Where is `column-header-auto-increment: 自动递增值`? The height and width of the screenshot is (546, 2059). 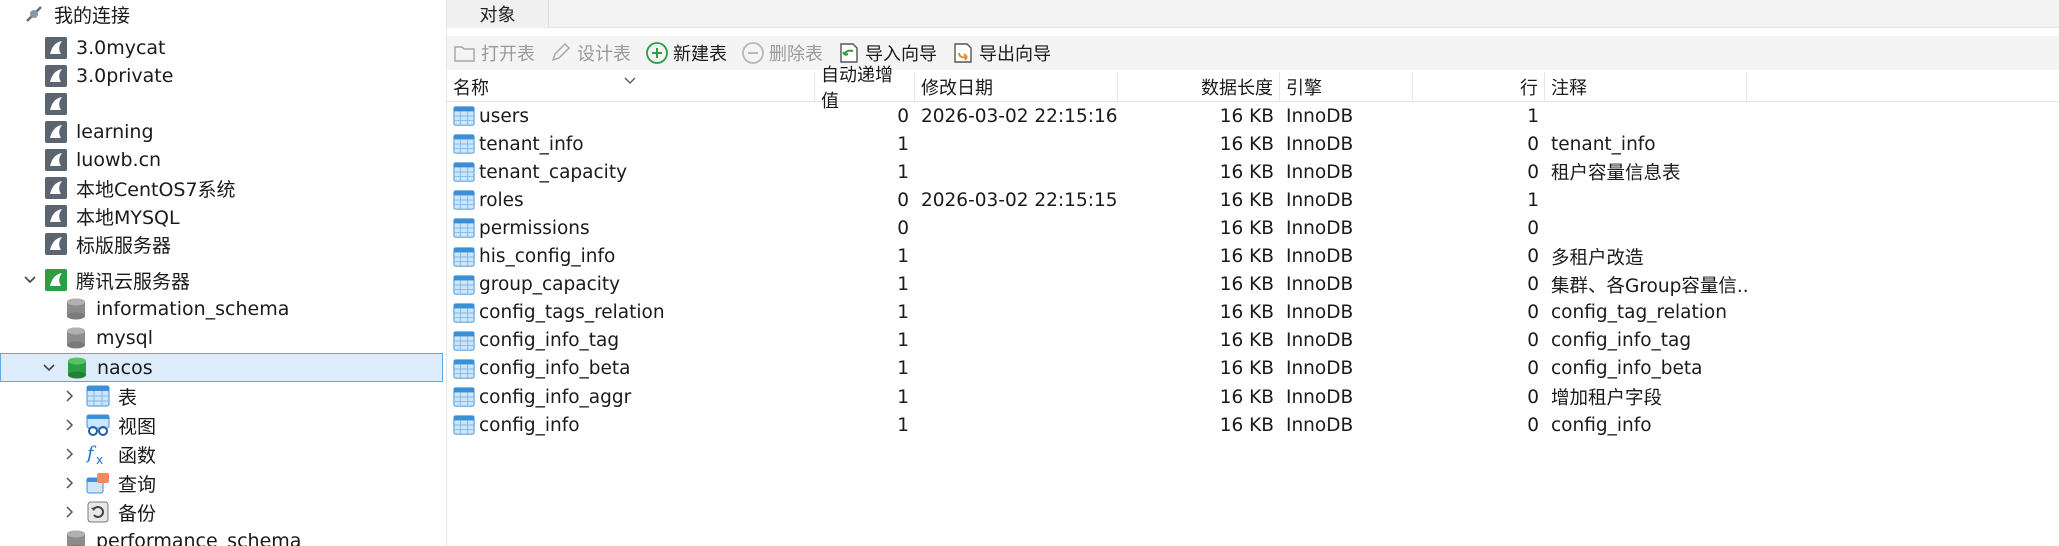 column-header-auto-increment: 自动递增值 is located at coordinates (865, 88).